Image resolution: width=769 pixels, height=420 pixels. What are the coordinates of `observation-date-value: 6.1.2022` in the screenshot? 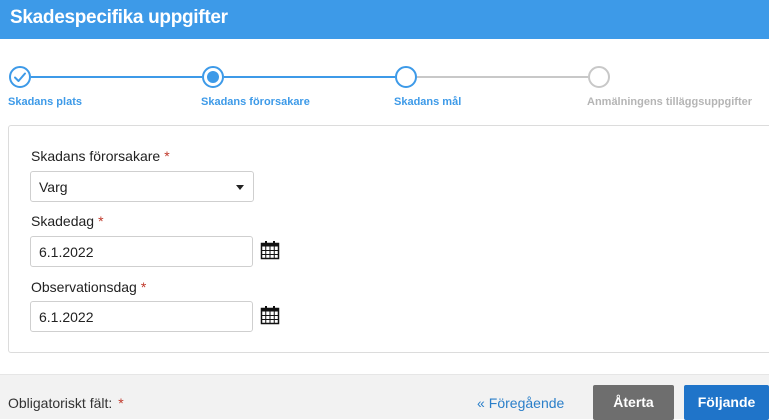 It's located at (66, 317).